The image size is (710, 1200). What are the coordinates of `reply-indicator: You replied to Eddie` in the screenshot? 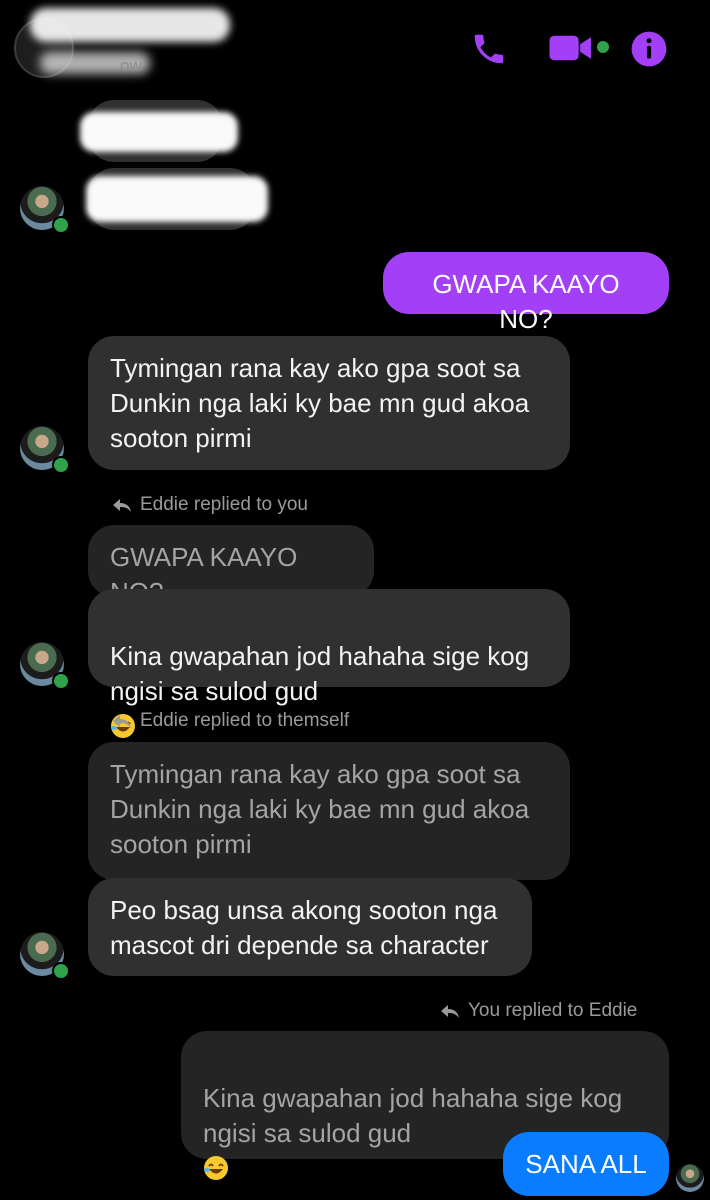 It's located at (538, 1011).